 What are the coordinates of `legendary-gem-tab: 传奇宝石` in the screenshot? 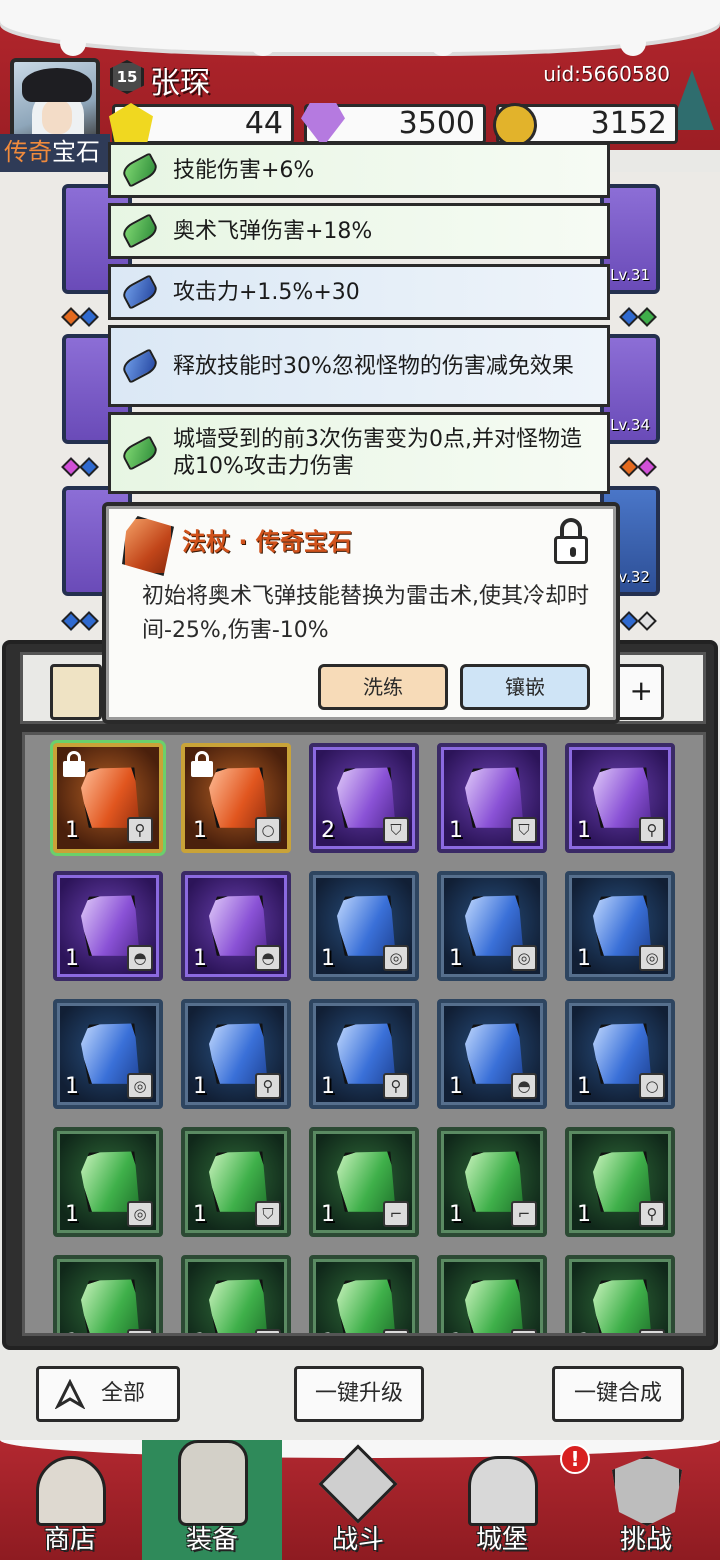 It's located at (55, 153).